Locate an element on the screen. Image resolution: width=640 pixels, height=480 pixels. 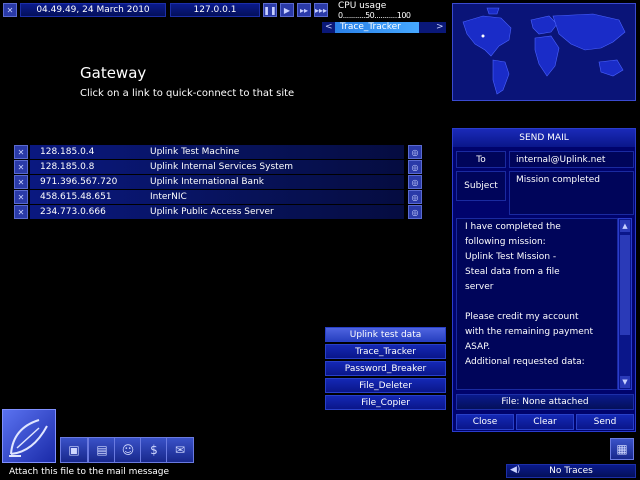
fastest-forward-icon: ▸▸▸ is located at coordinates (321, 10).